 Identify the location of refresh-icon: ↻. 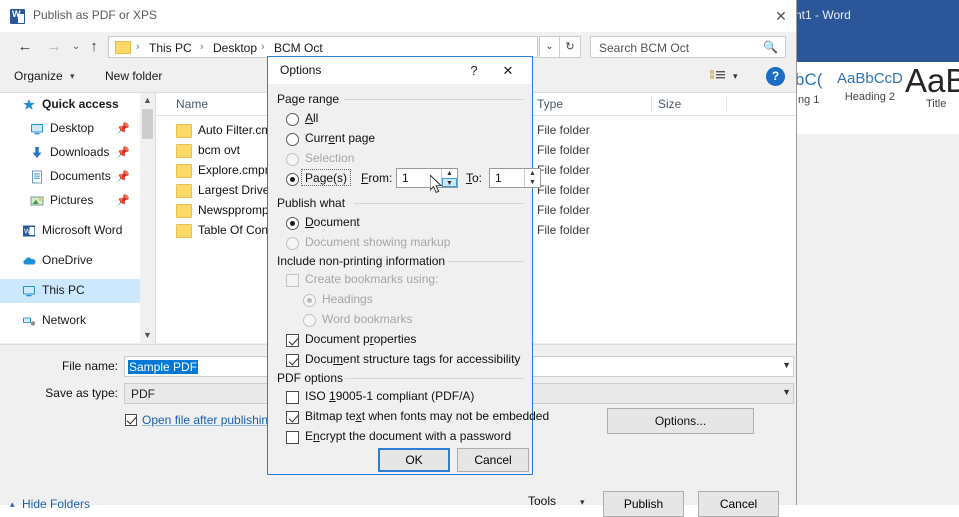
(570, 47).